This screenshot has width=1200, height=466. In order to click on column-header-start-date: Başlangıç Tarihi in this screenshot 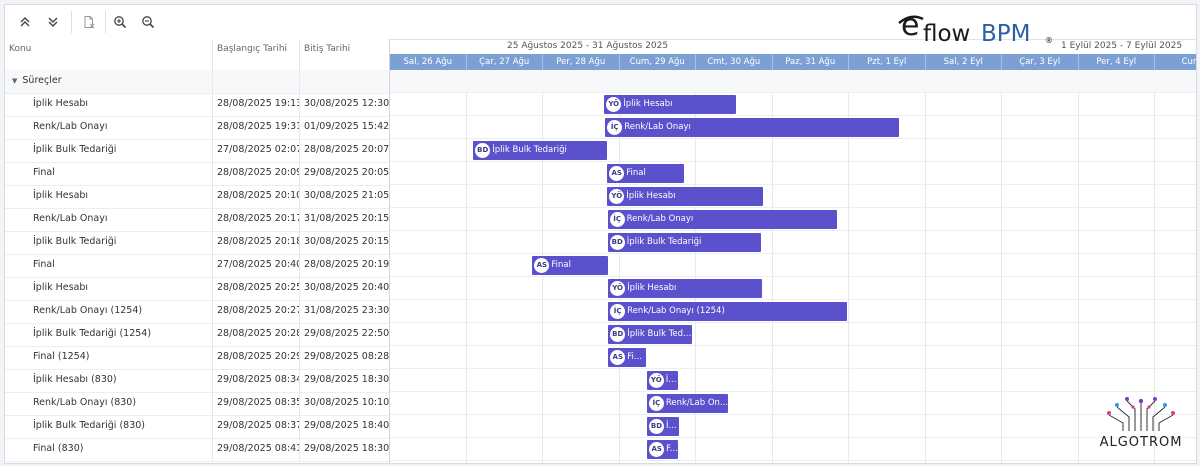, I will do `click(256, 54)`.